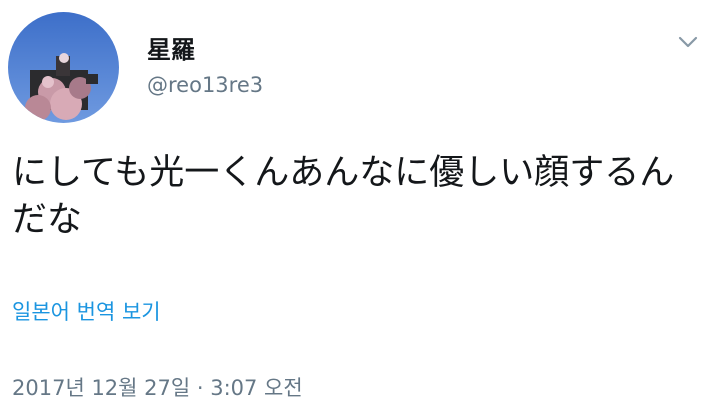 This screenshot has height=414, width=720. Describe the element at coordinates (157, 388) in the screenshot. I see `timestamp: 2017년 12월 27일 · 3:07 오전` at that location.